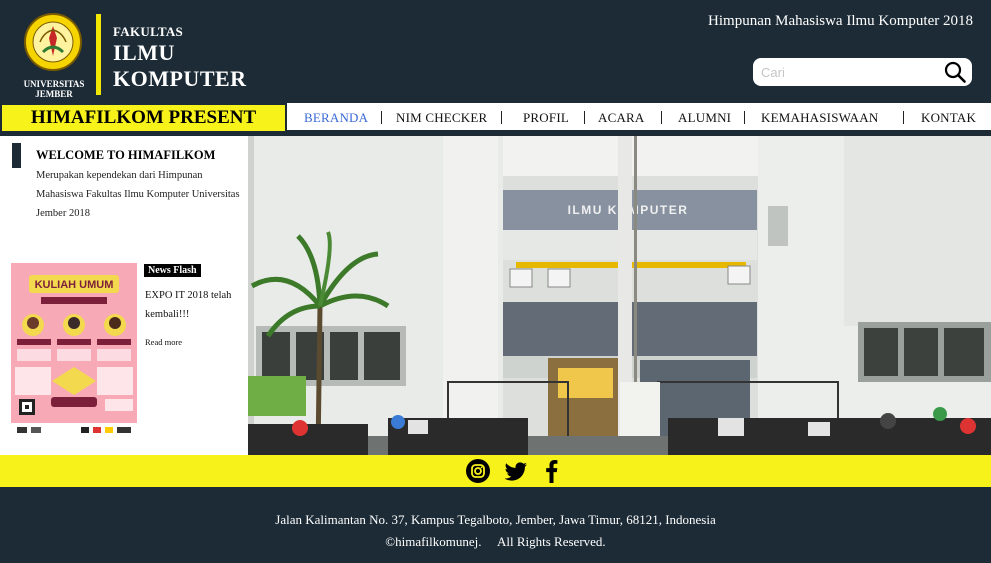 This screenshot has width=991, height=563. I want to click on nav-kemahasiswaan: KEMAHASISWAAN, so click(819, 118).